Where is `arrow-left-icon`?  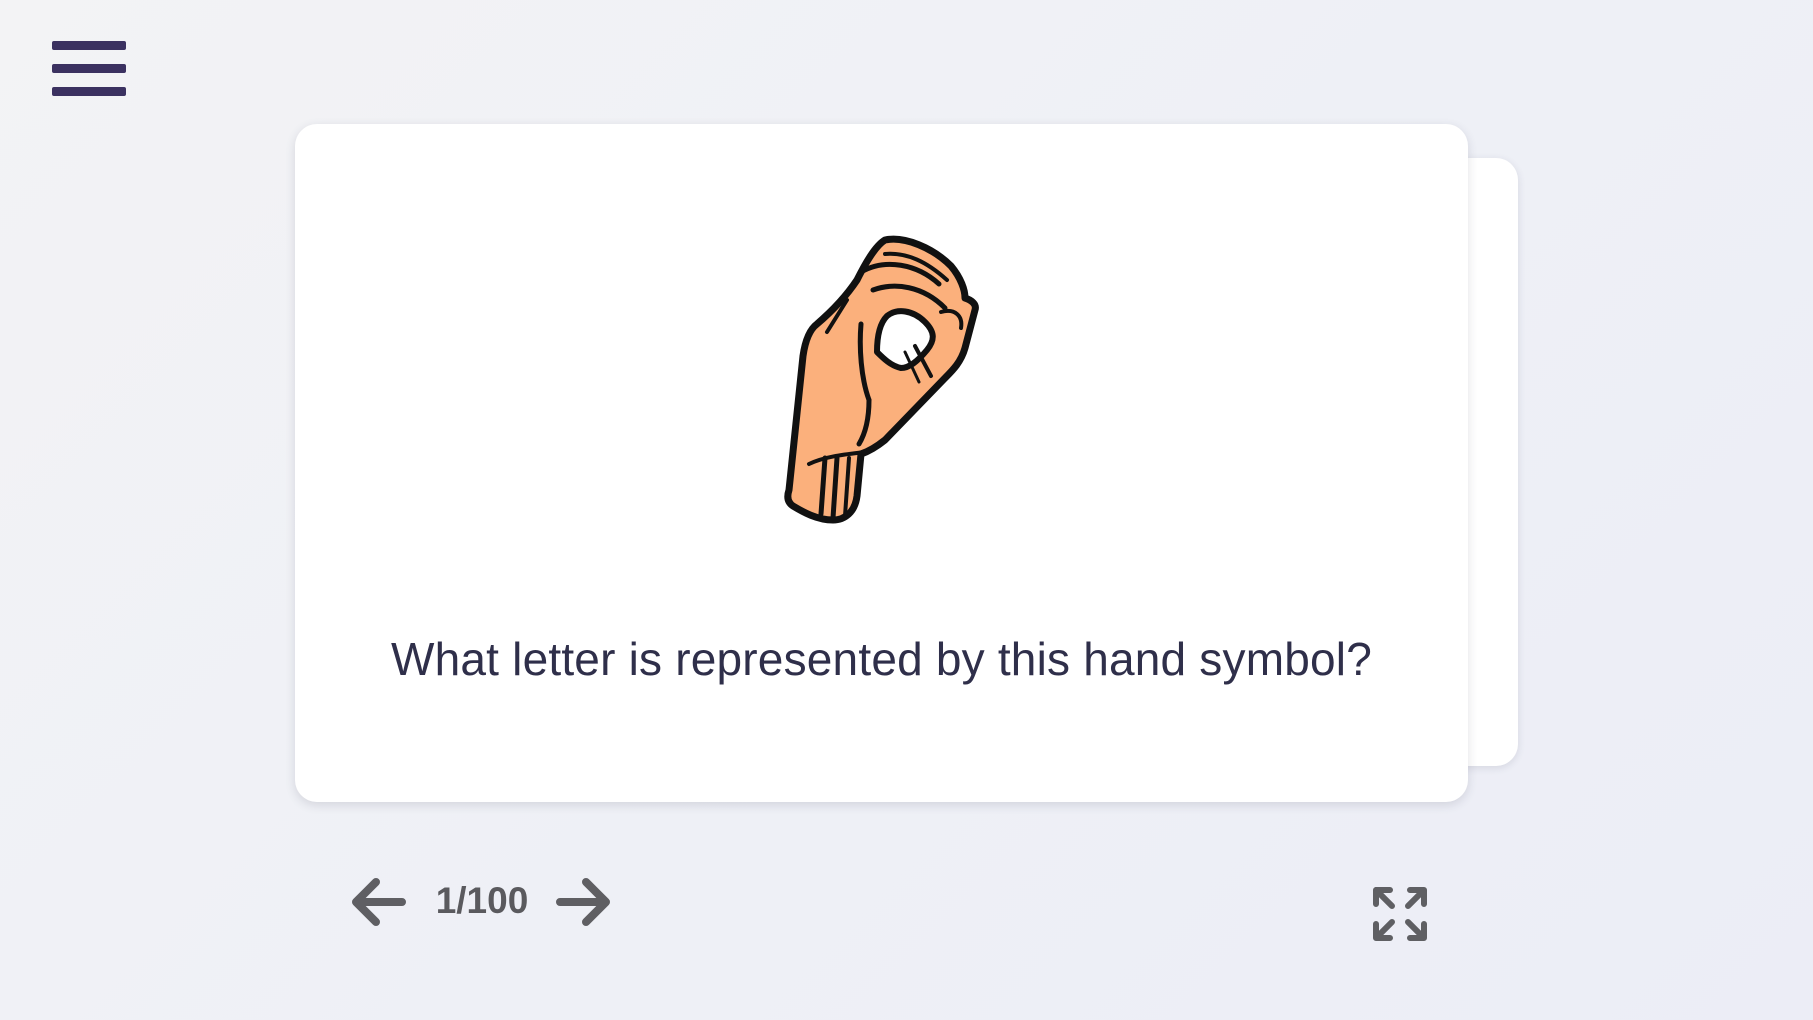 arrow-left-icon is located at coordinates (379, 902).